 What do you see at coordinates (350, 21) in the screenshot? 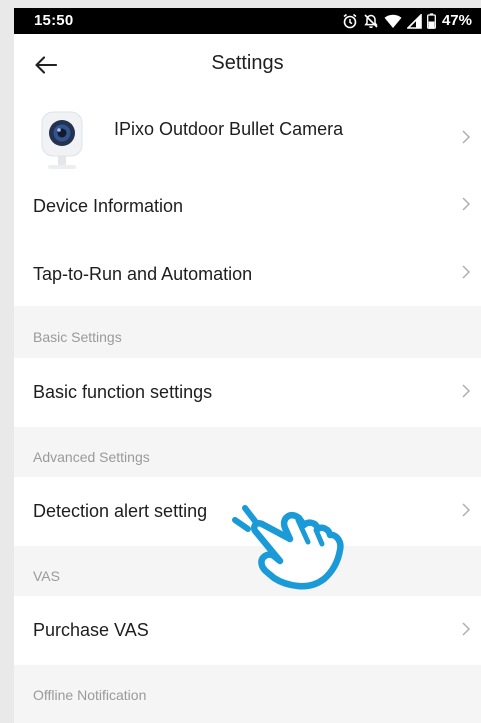
I see `alarm-icon` at bounding box center [350, 21].